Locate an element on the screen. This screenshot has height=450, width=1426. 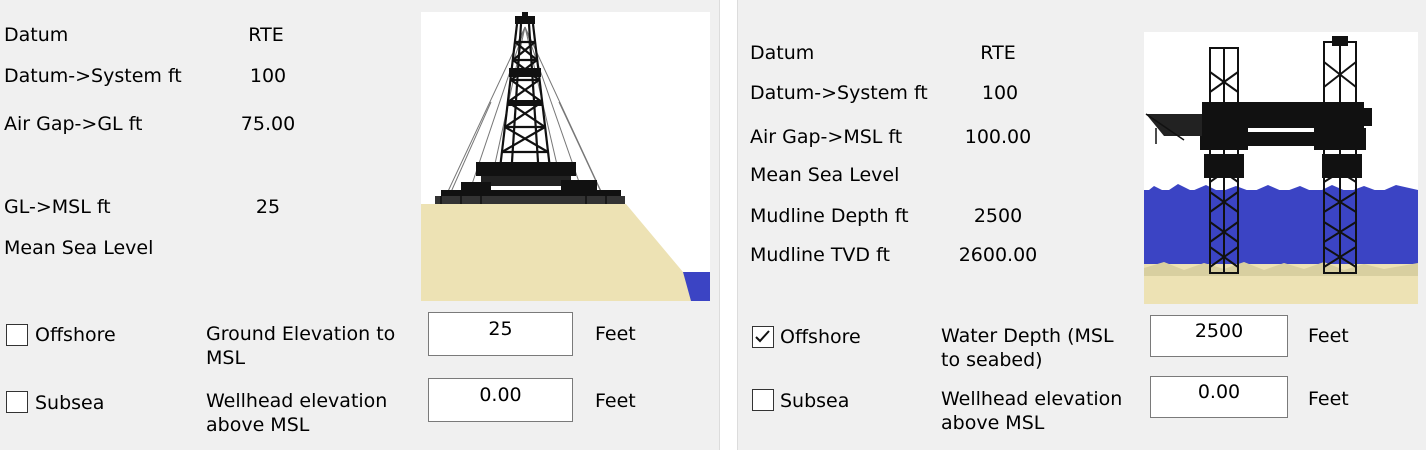
ground-elevation-unit: Feet is located at coordinates (615, 334).